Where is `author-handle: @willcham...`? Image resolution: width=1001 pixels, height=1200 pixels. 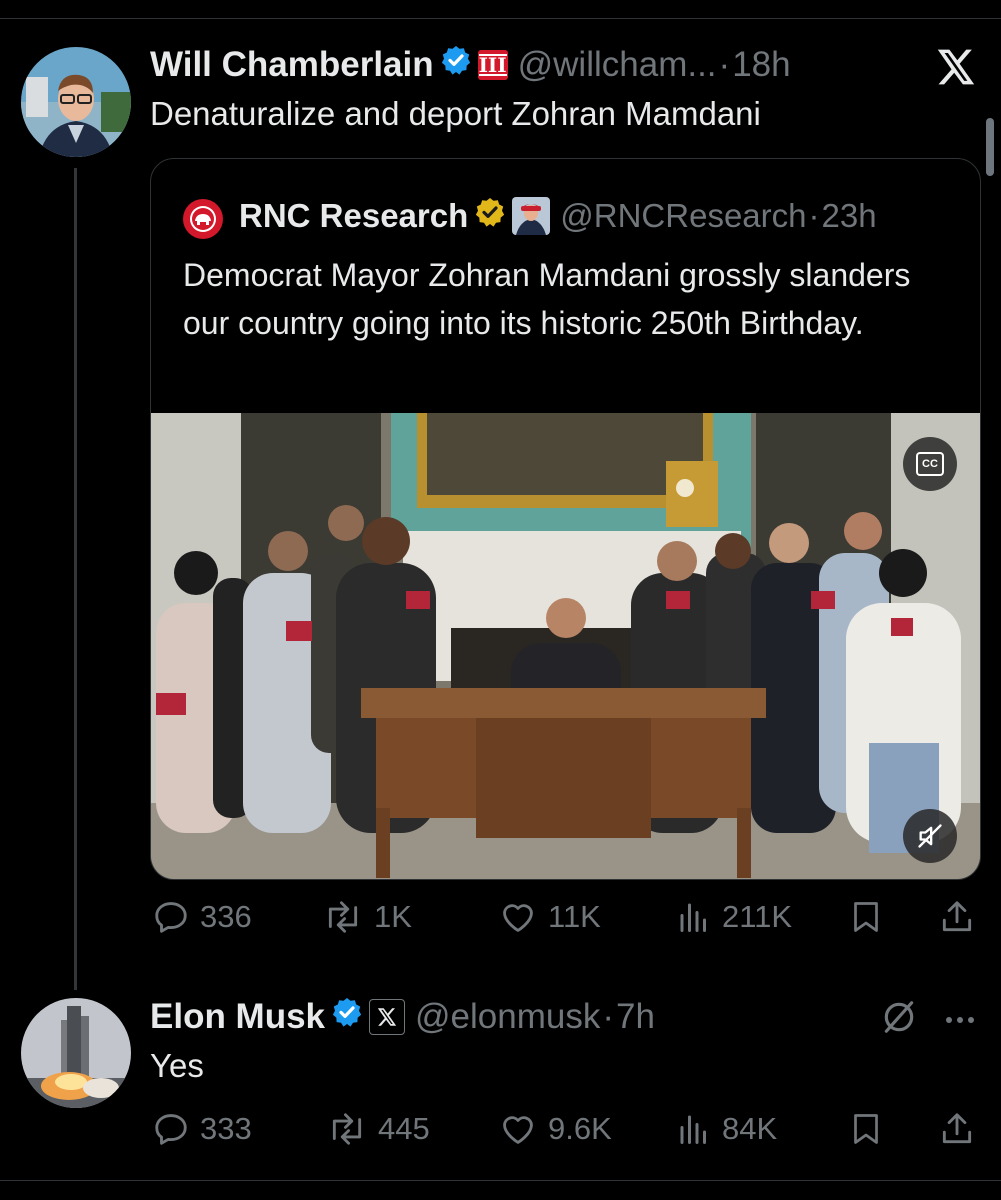 author-handle: @willcham... is located at coordinates (617, 65).